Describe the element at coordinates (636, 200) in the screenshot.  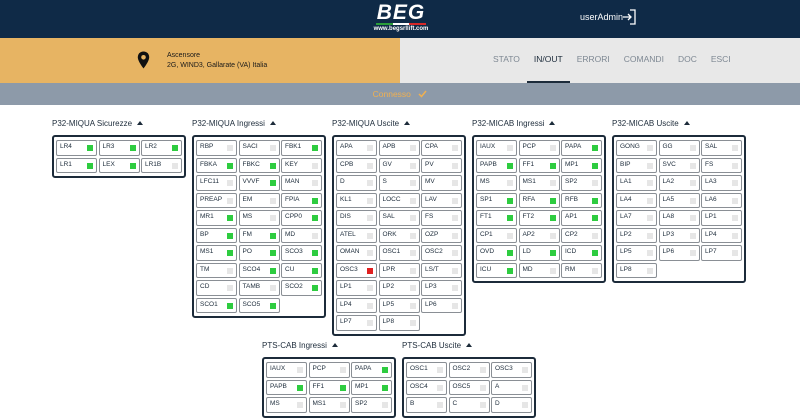
I see `io-cell: LA4` at that location.